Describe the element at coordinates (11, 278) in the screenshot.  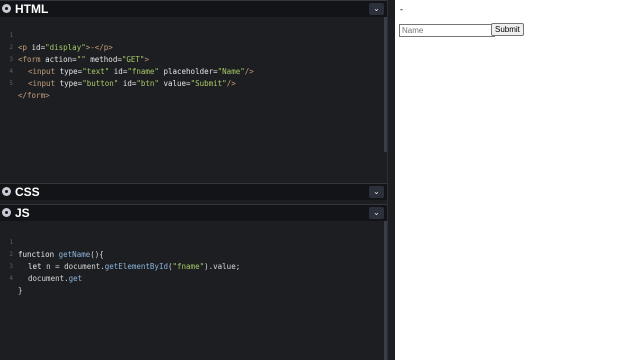
I see `line-number: 4` at that location.